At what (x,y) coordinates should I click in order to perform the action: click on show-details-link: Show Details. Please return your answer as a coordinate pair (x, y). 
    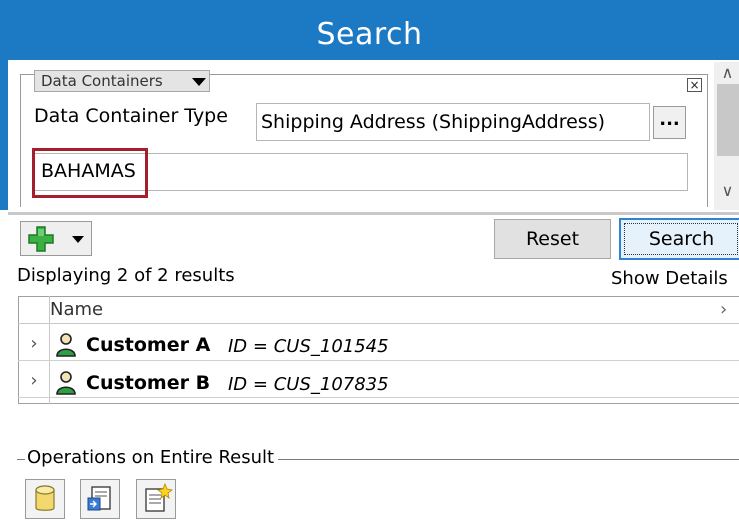
    Looking at the image, I should click on (669, 278).